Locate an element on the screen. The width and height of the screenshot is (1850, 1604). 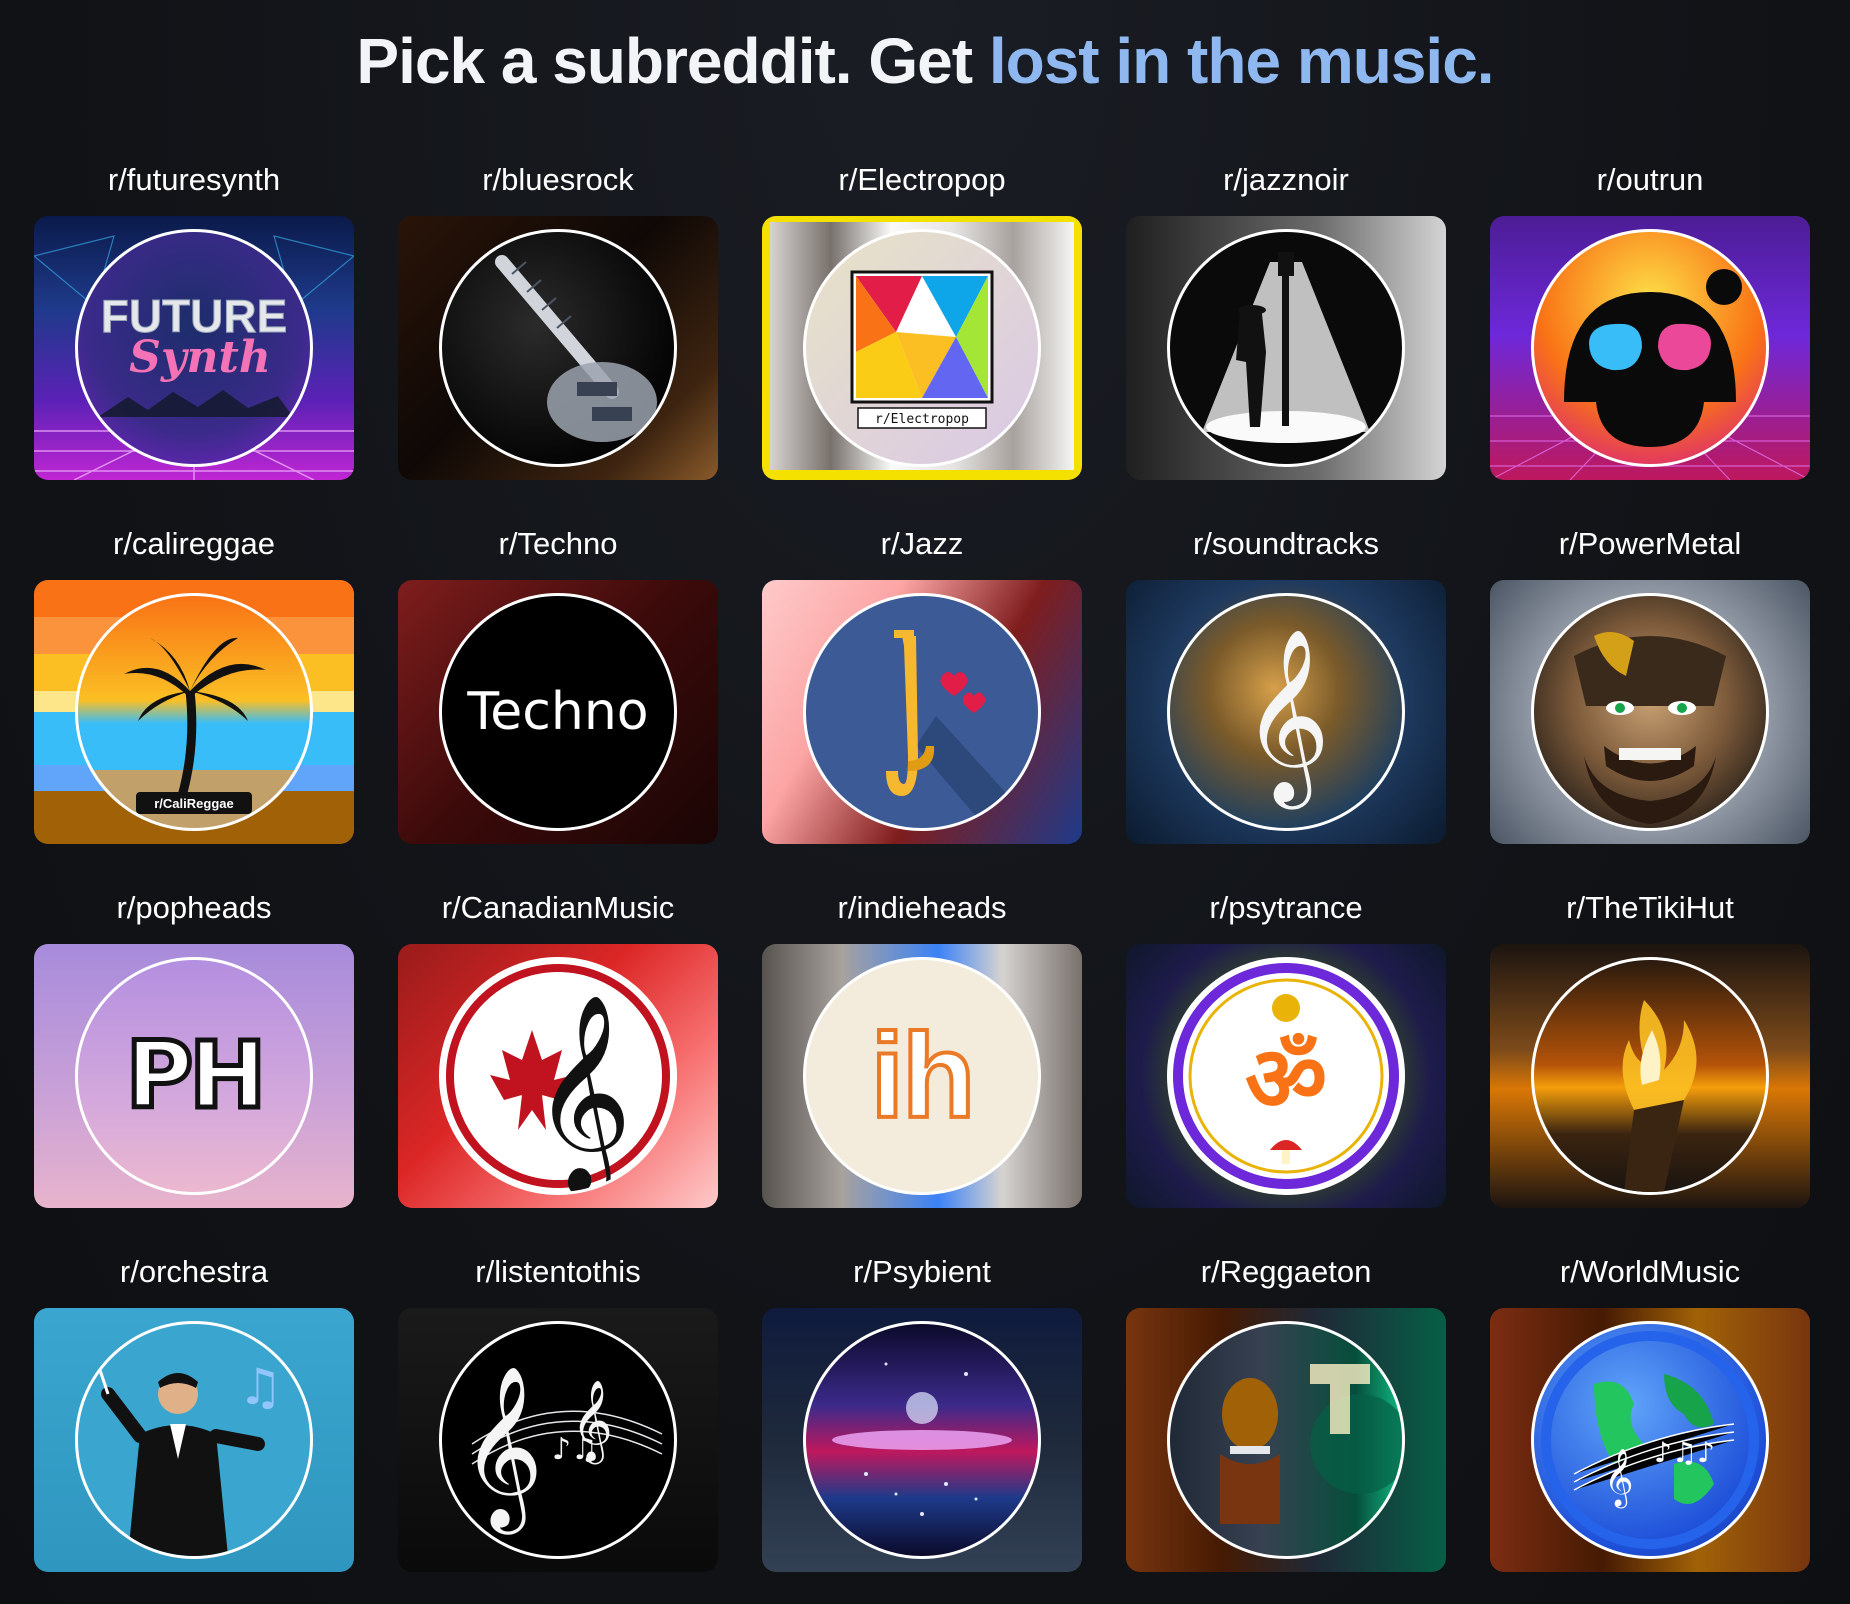
subreddit-card-jazz: r/Jazz is located at coordinates (922, 706).